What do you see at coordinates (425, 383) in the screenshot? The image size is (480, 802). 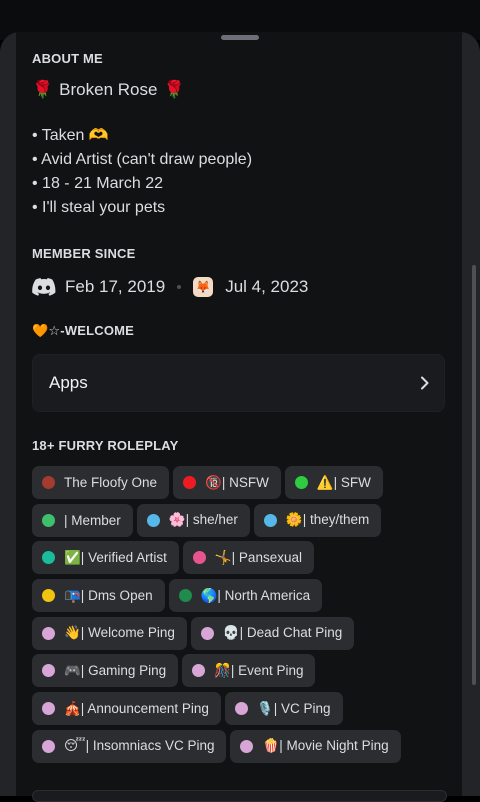 I see `chevron-right-icon` at bounding box center [425, 383].